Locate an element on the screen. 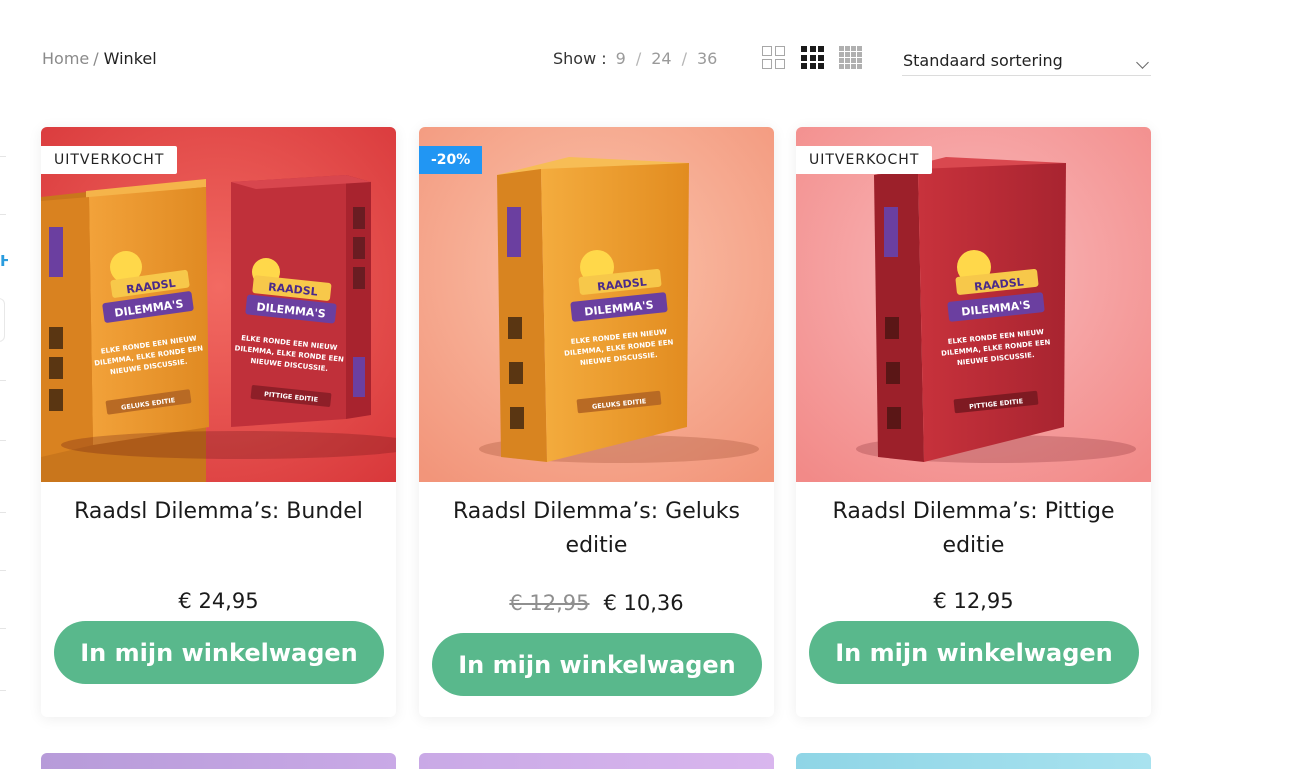 The image size is (1310, 769). show-36-link: 36 is located at coordinates (707, 58).